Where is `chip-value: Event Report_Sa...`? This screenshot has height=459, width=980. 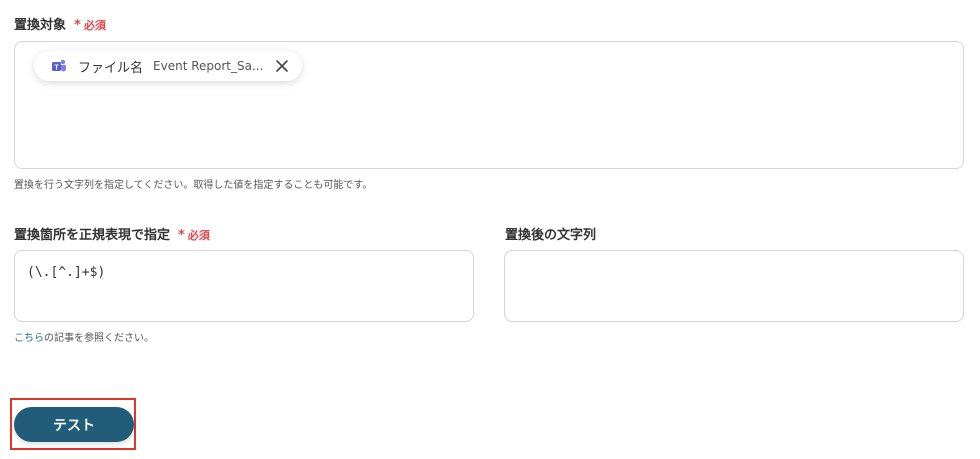
chip-value: Event Report_Sa... is located at coordinates (208, 66).